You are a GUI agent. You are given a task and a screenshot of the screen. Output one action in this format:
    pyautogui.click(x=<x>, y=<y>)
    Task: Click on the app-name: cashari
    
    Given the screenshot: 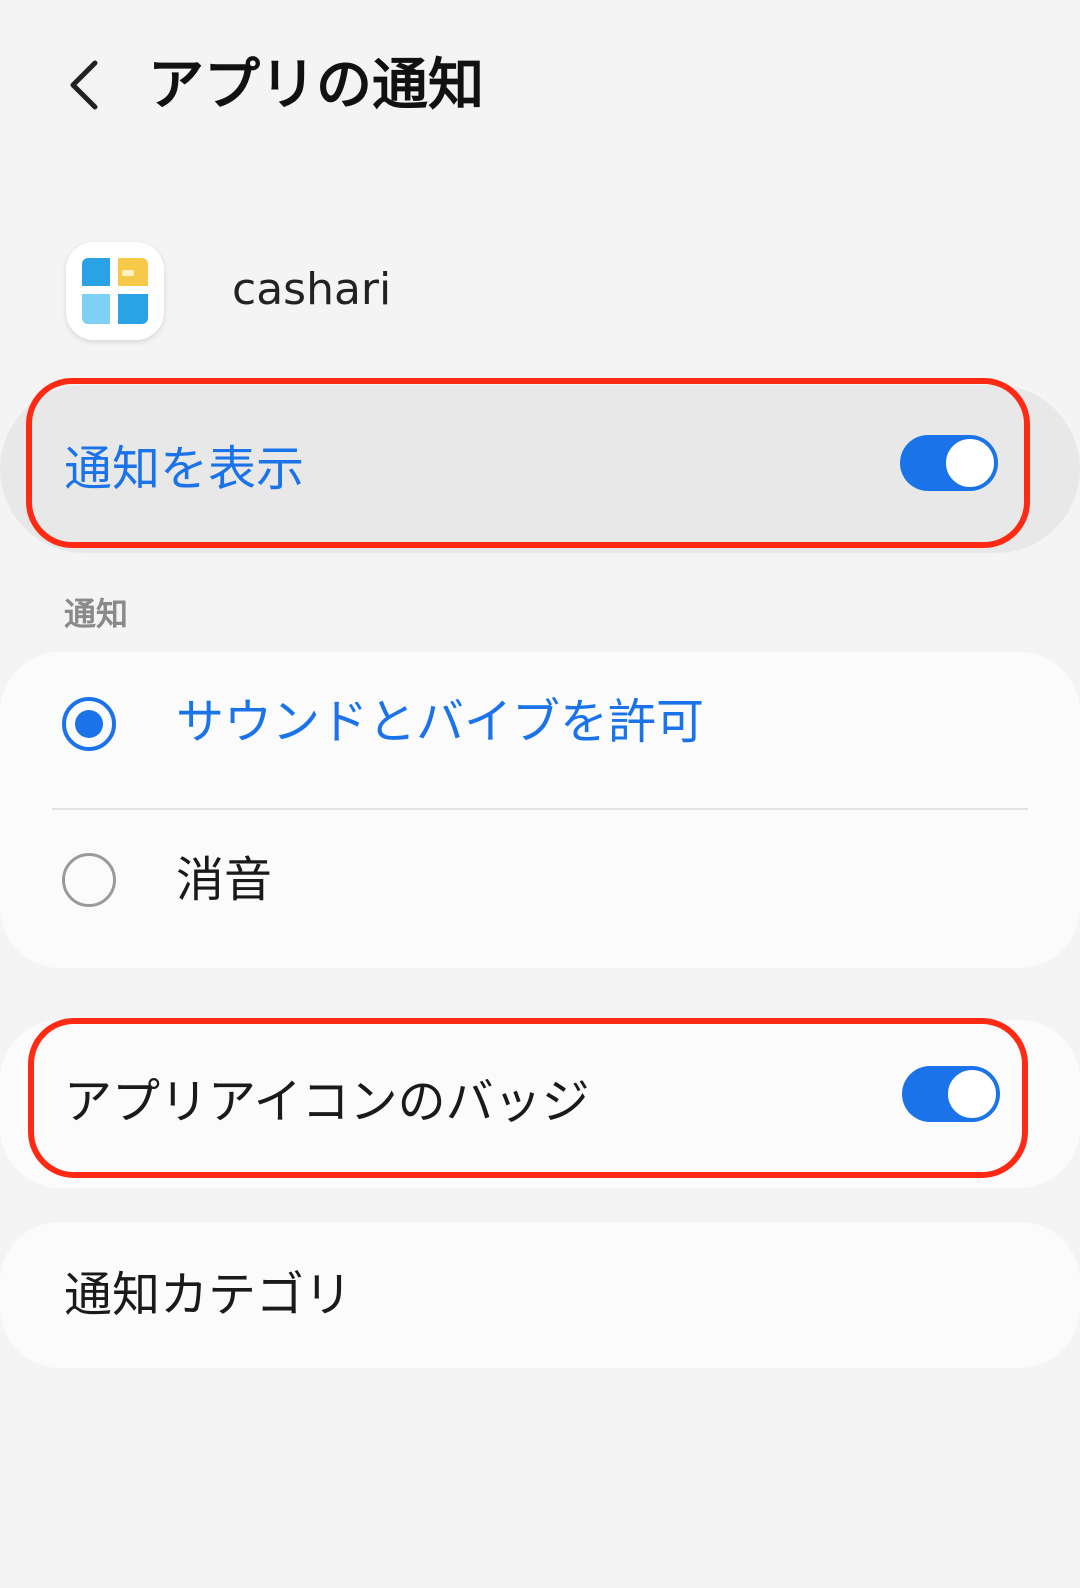 What is the action you would take?
    pyautogui.click(x=312, y=289)
    